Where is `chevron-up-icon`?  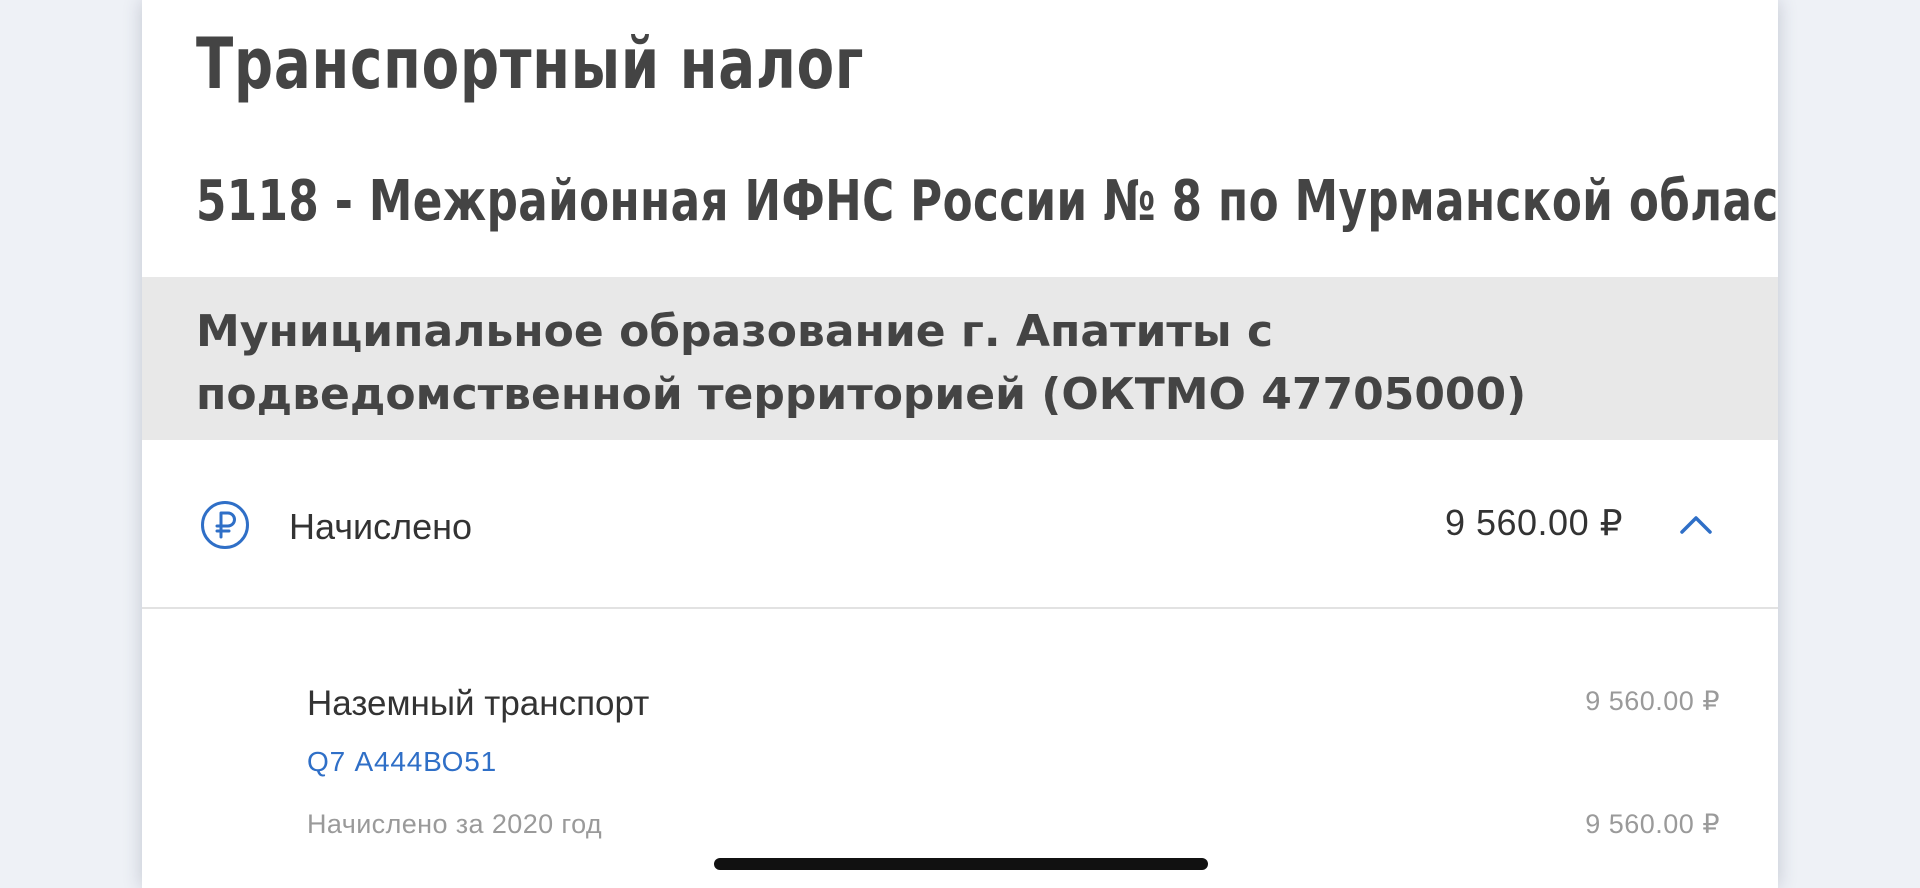
chevron-up-icon is located at coordinates (1696, 525).